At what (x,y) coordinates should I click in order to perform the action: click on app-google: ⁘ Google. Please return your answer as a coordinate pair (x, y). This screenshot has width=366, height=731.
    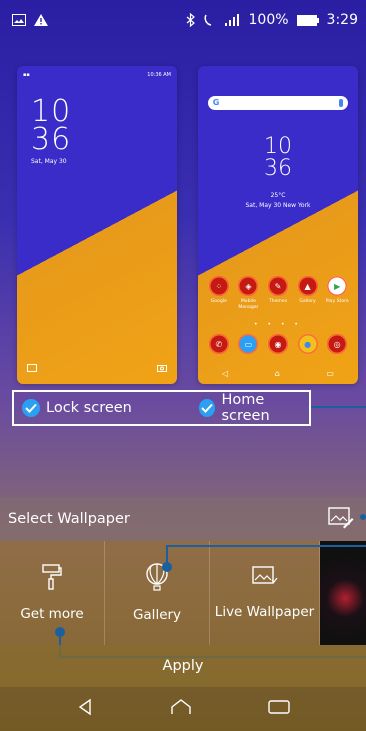
    Looking at the image, I should click on (219, 293).